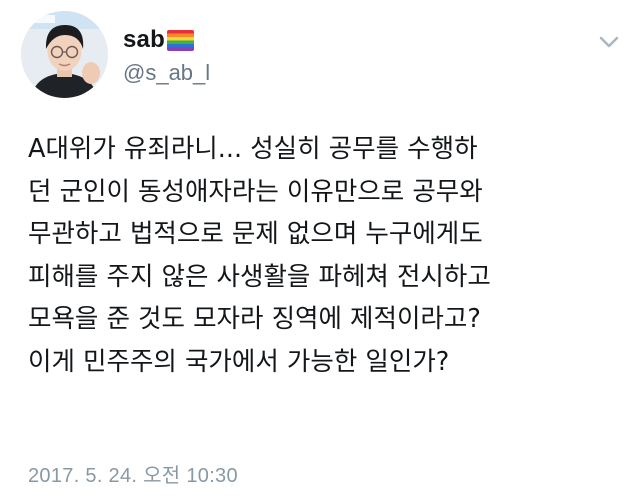 The image size is (639, 500). I want to click on tweet-text-line: A대위가 유죄라니... 성실히 공무를 수행하, so click(253, 149).